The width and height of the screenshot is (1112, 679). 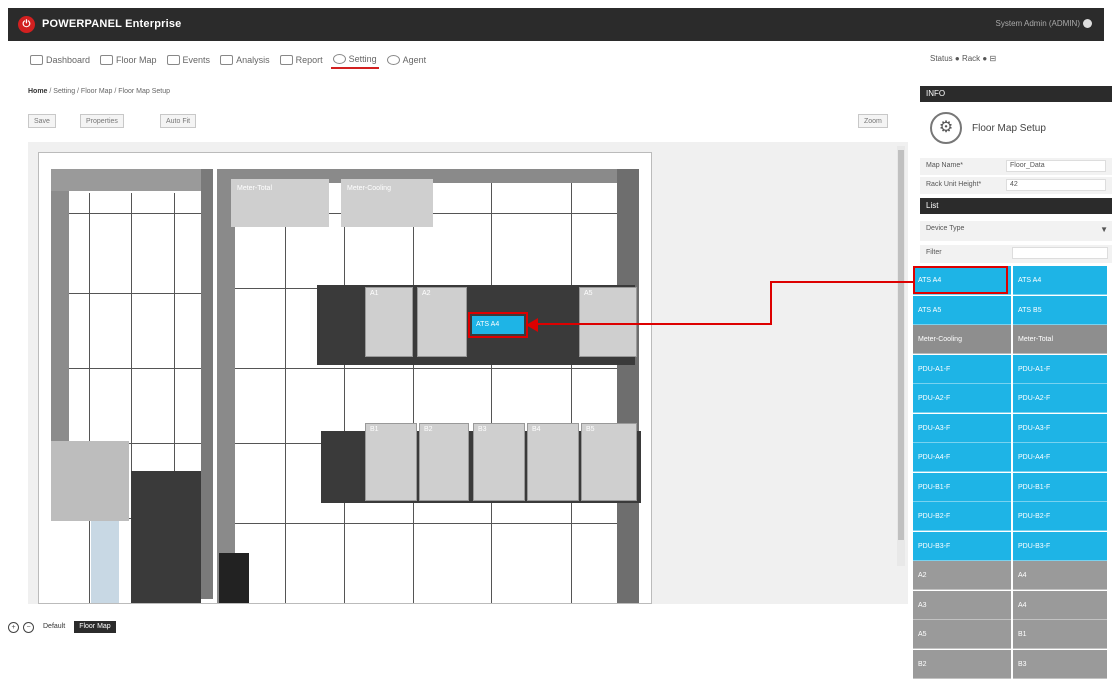 I want to click on rack-tile: B1, so click(x=391, y=462).